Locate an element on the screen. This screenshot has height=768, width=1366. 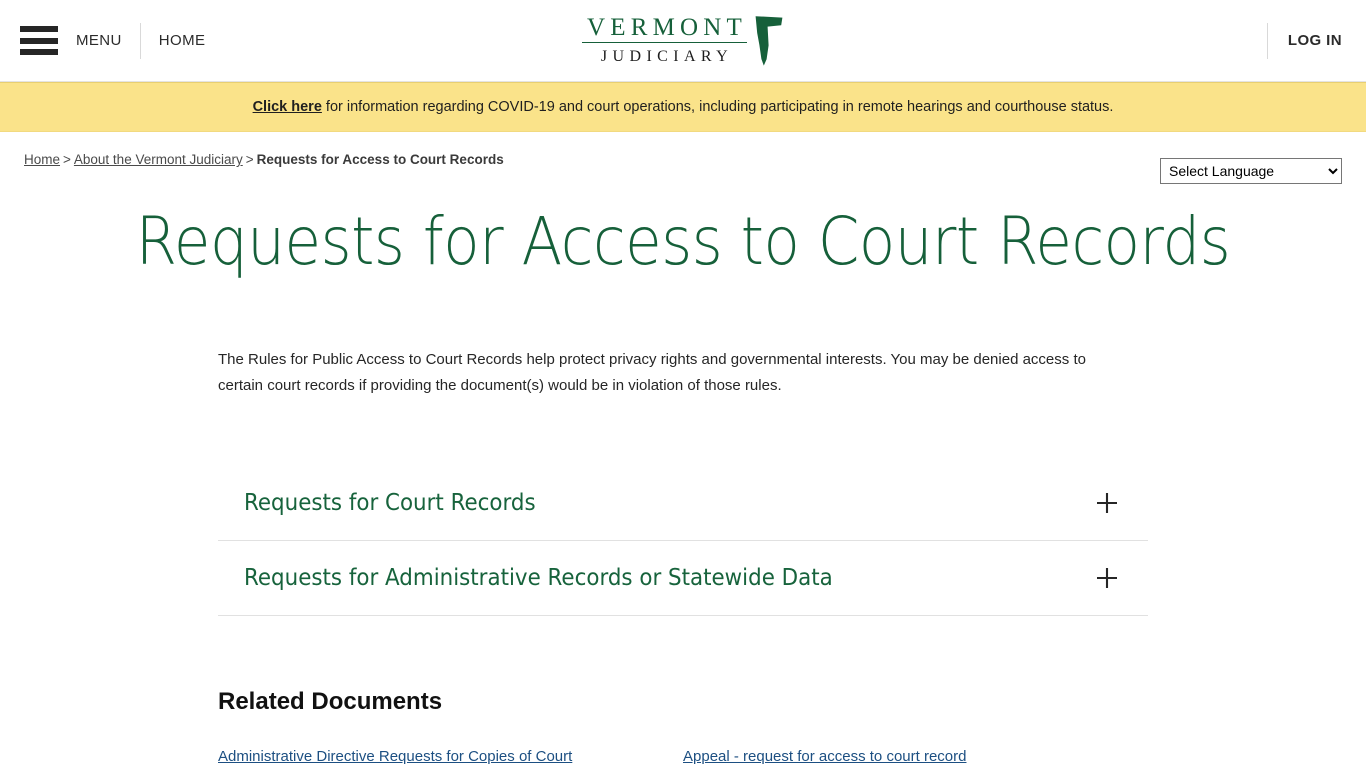
accordion-item-court-records: Requests for Court Records is located at coordinates (683, 504).